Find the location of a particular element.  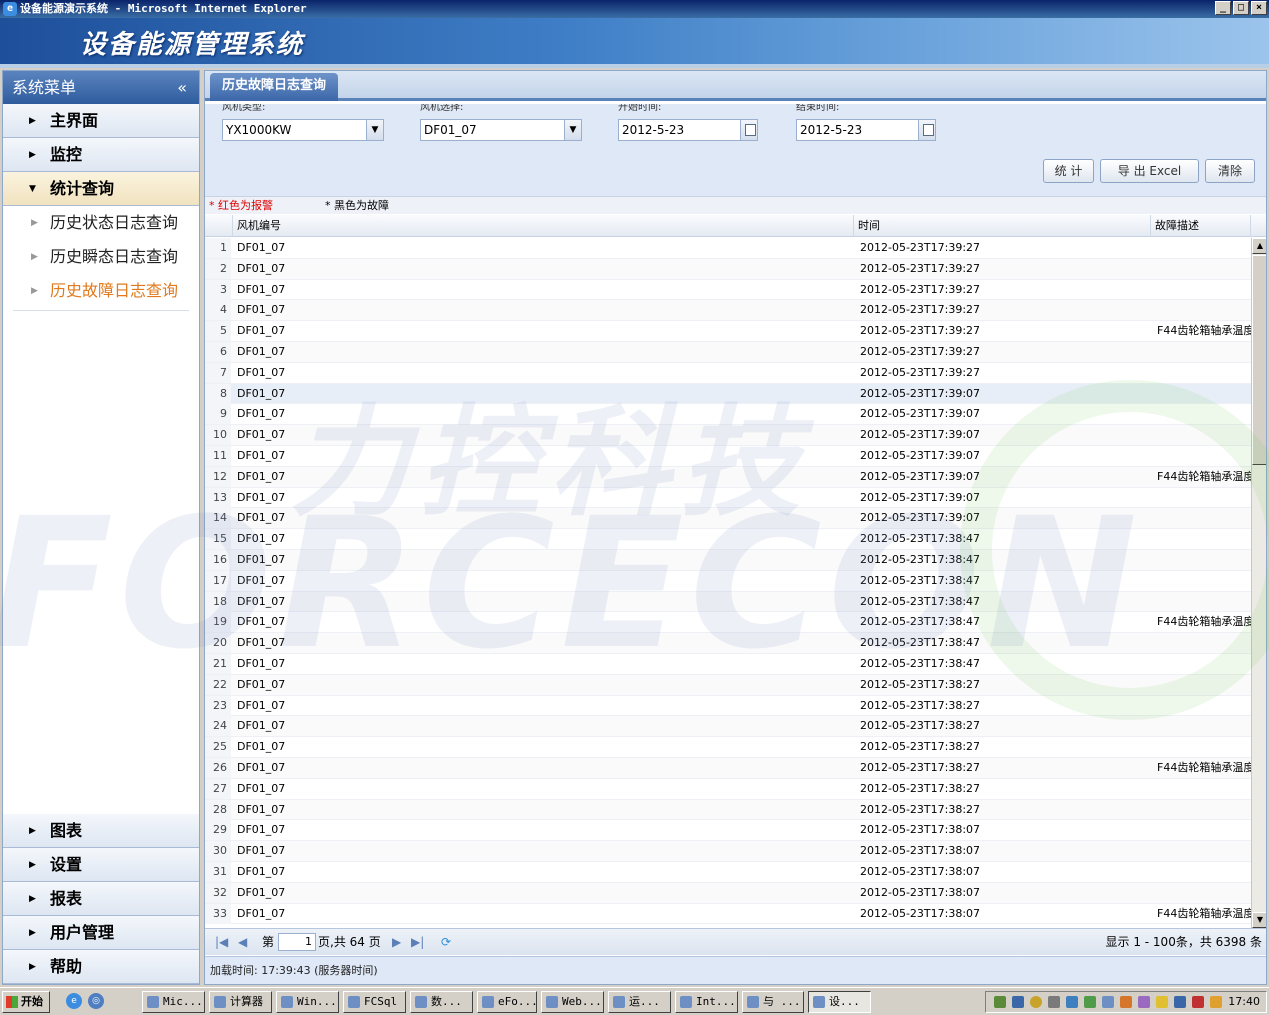

table-row: 9 DF01_07 2012-05-23T17:39:07 is located at coordinates (728, 415).